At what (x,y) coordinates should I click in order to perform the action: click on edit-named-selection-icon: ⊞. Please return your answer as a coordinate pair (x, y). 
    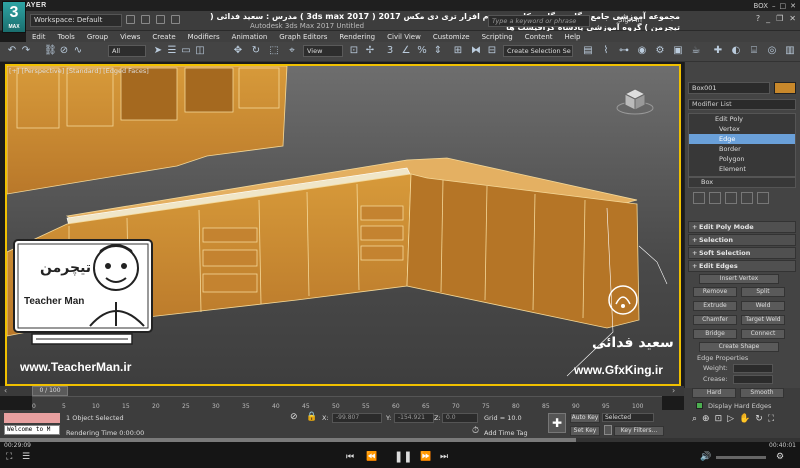
    Looking at the image, I should click on (458, 51).